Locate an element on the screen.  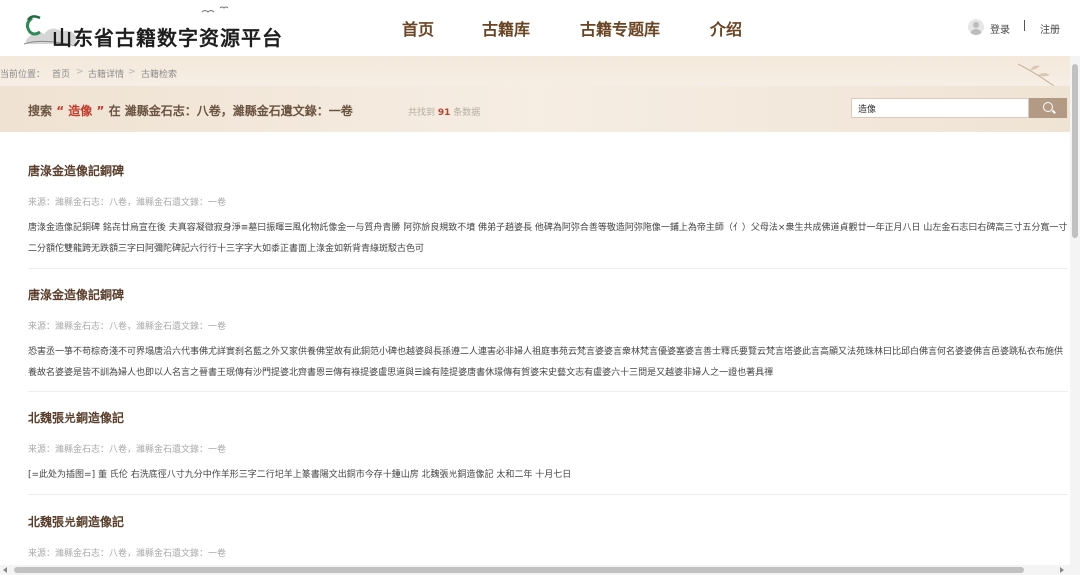
scroll-right-icon is located at coordinates (1062, 570).